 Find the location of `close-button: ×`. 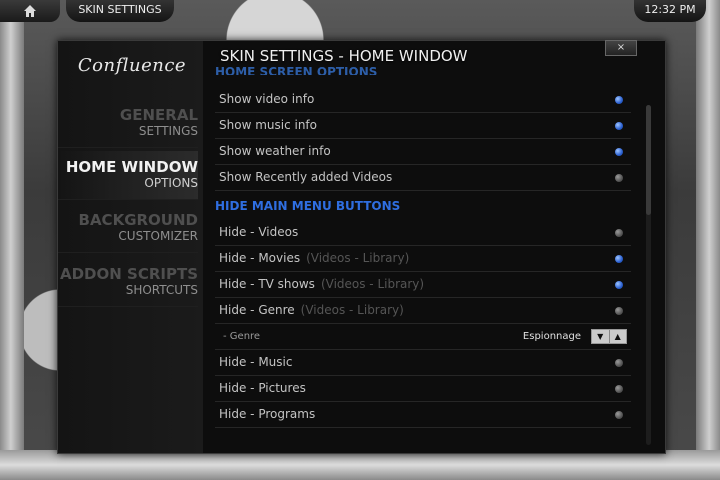

close-button: × is located at coordinates (621, 48).